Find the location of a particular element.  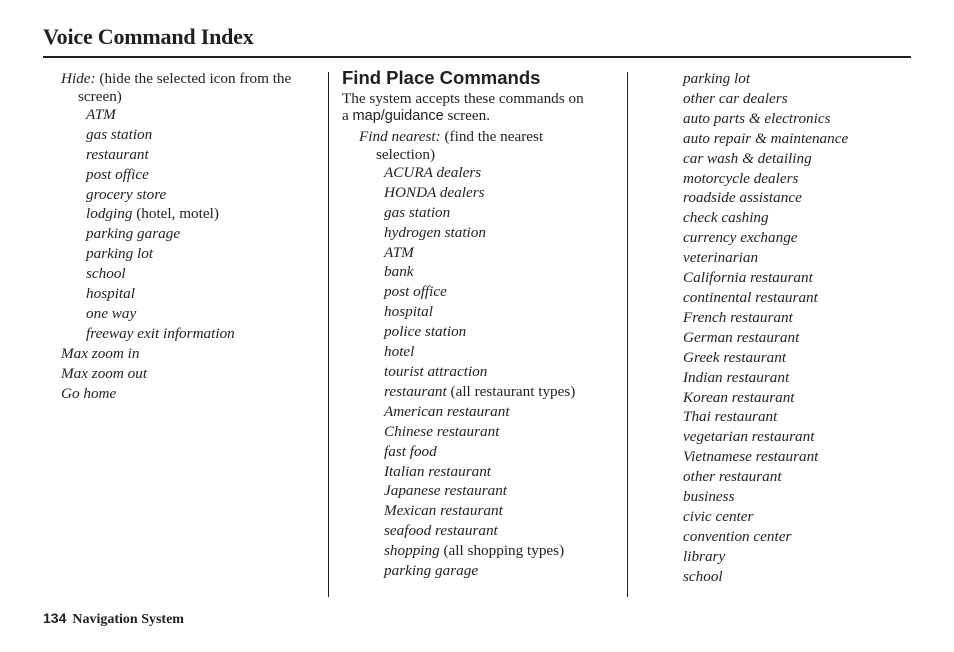

item-text: auto parts & electronics is located at coordinates (757, 118).